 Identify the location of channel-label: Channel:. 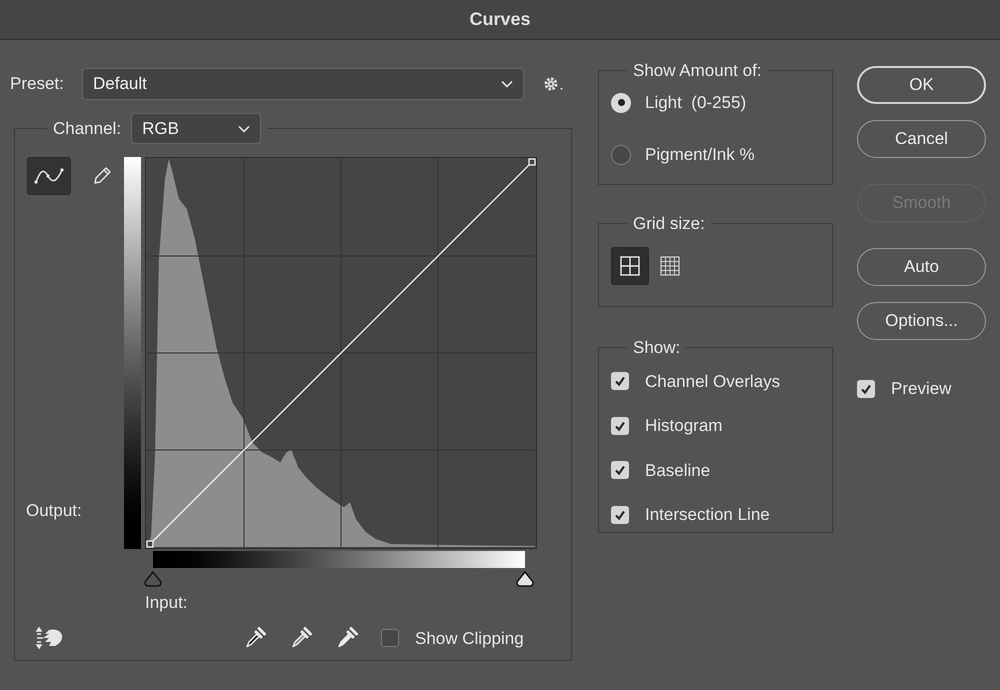
(87, 129).